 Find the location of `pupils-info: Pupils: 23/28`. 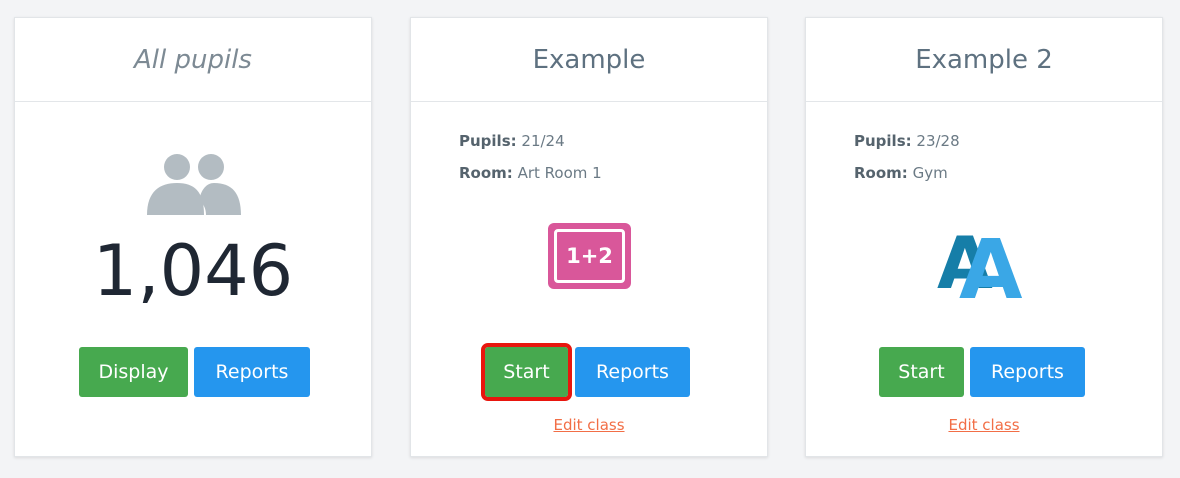

pupils-info: Pupils: 23/28 is located at coordinates (907, 141).